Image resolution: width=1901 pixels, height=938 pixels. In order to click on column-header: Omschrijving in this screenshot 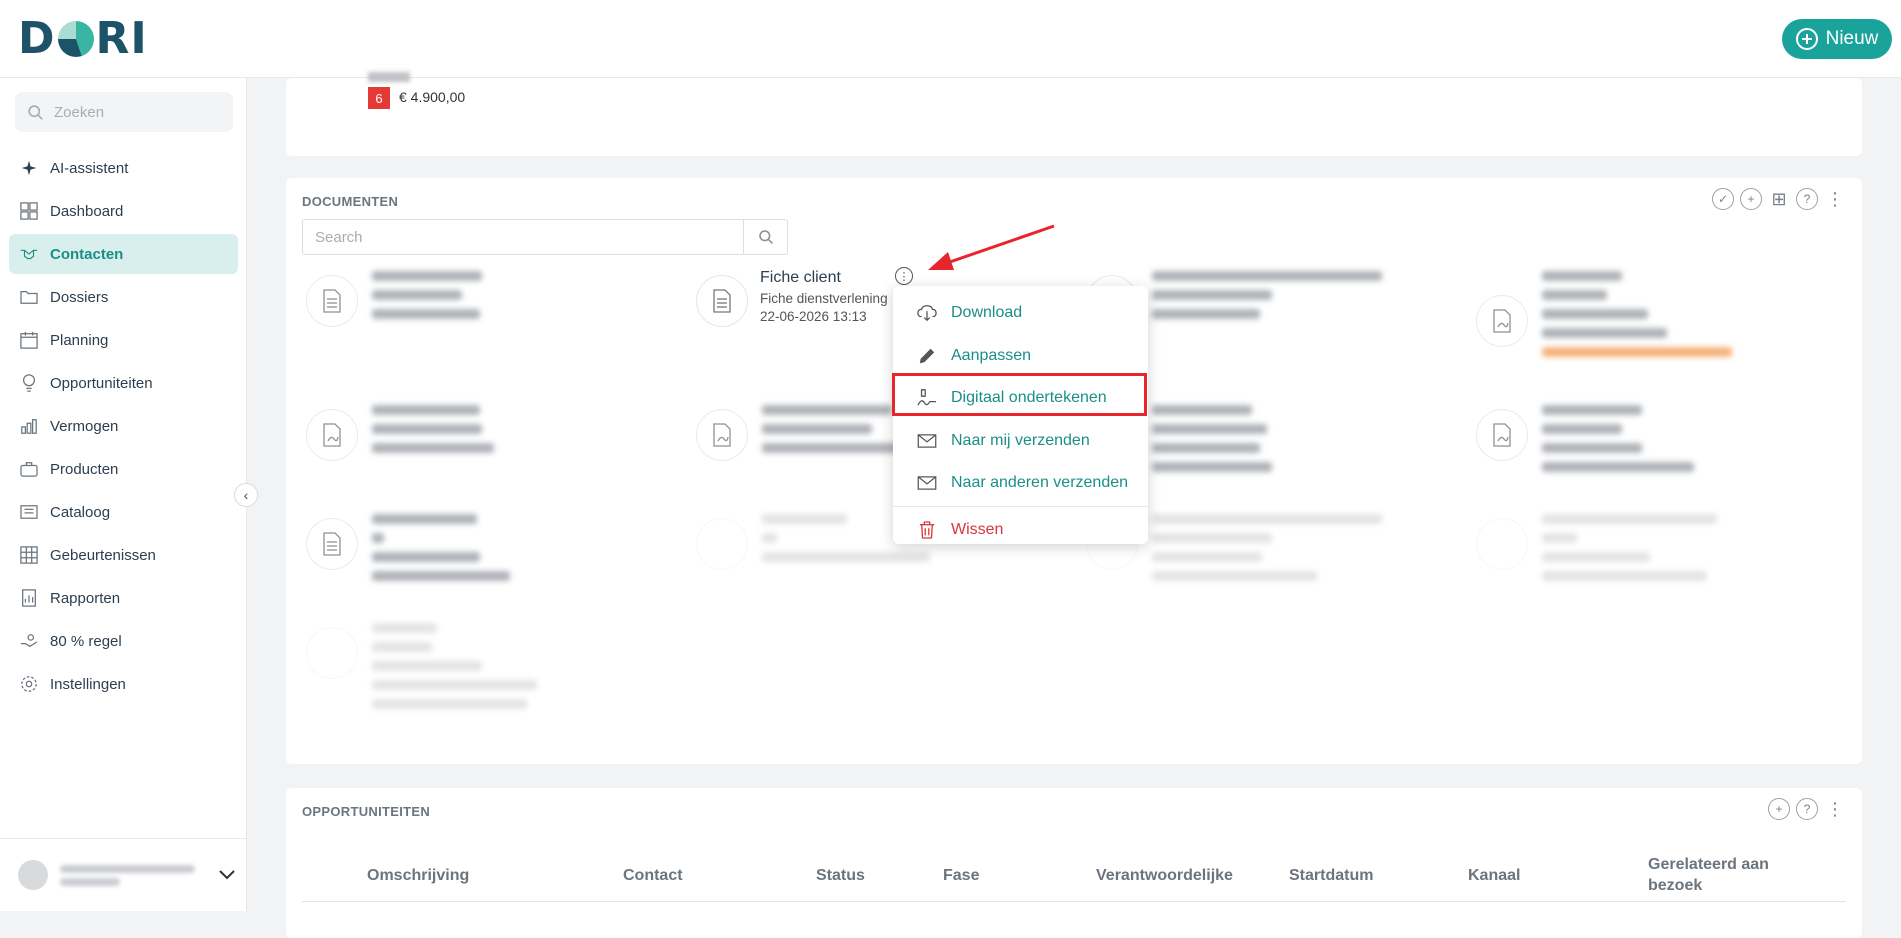, I will do `click(418, 876)`.